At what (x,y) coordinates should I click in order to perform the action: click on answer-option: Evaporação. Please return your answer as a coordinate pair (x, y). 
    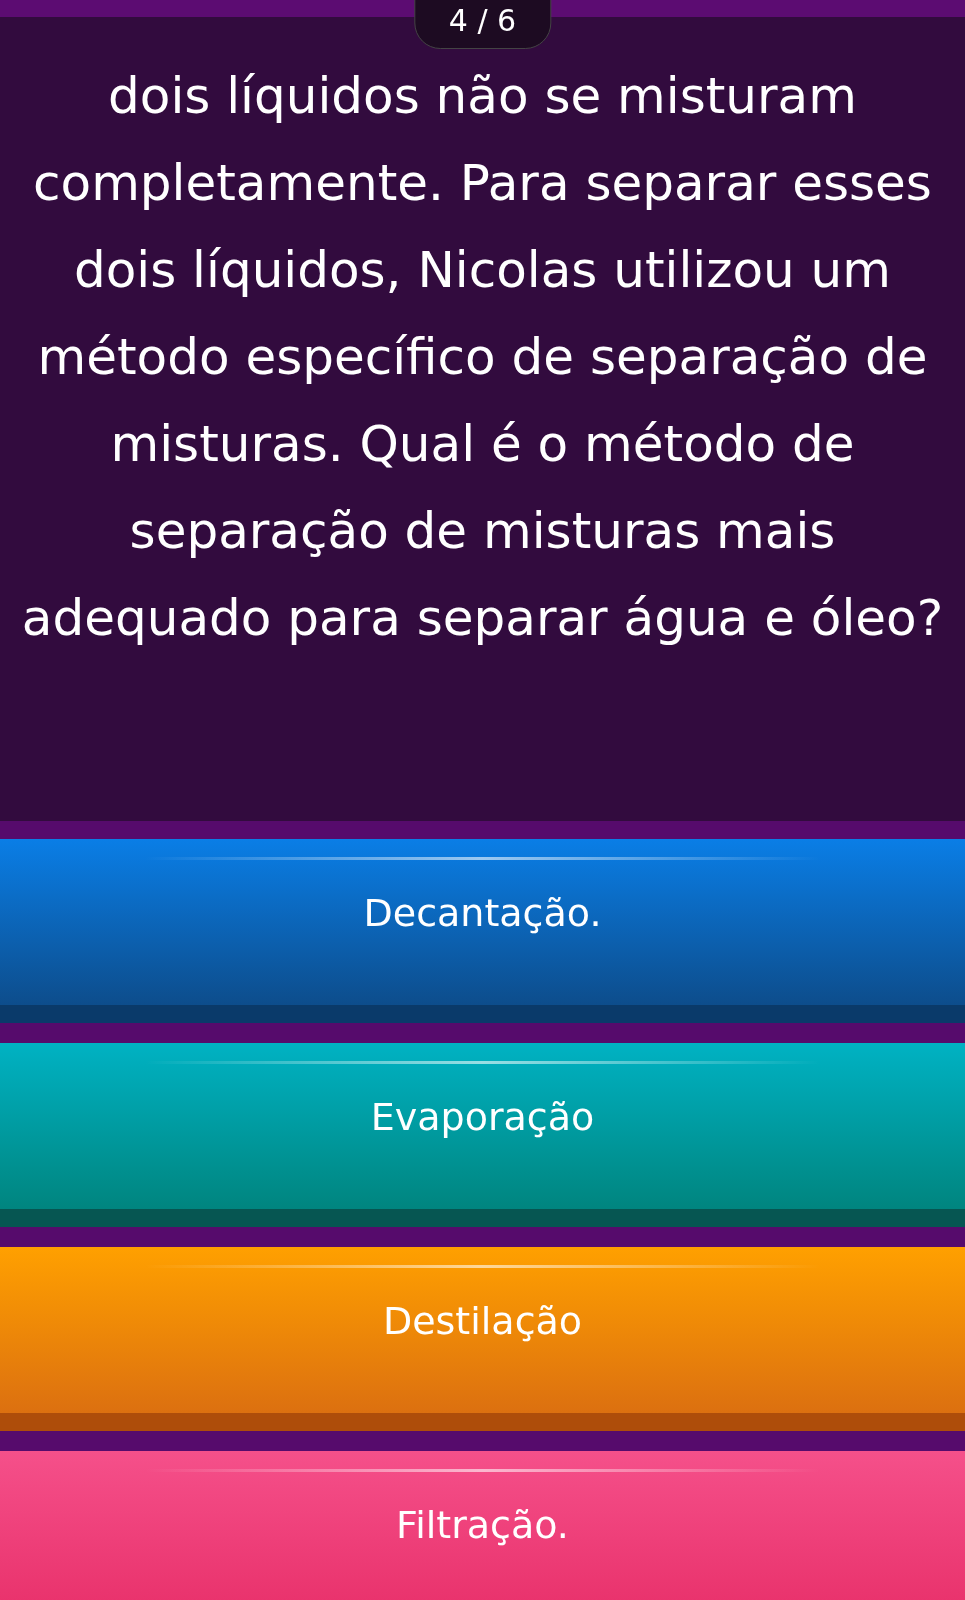
    Looking at the image, I should click on (482, 1135).